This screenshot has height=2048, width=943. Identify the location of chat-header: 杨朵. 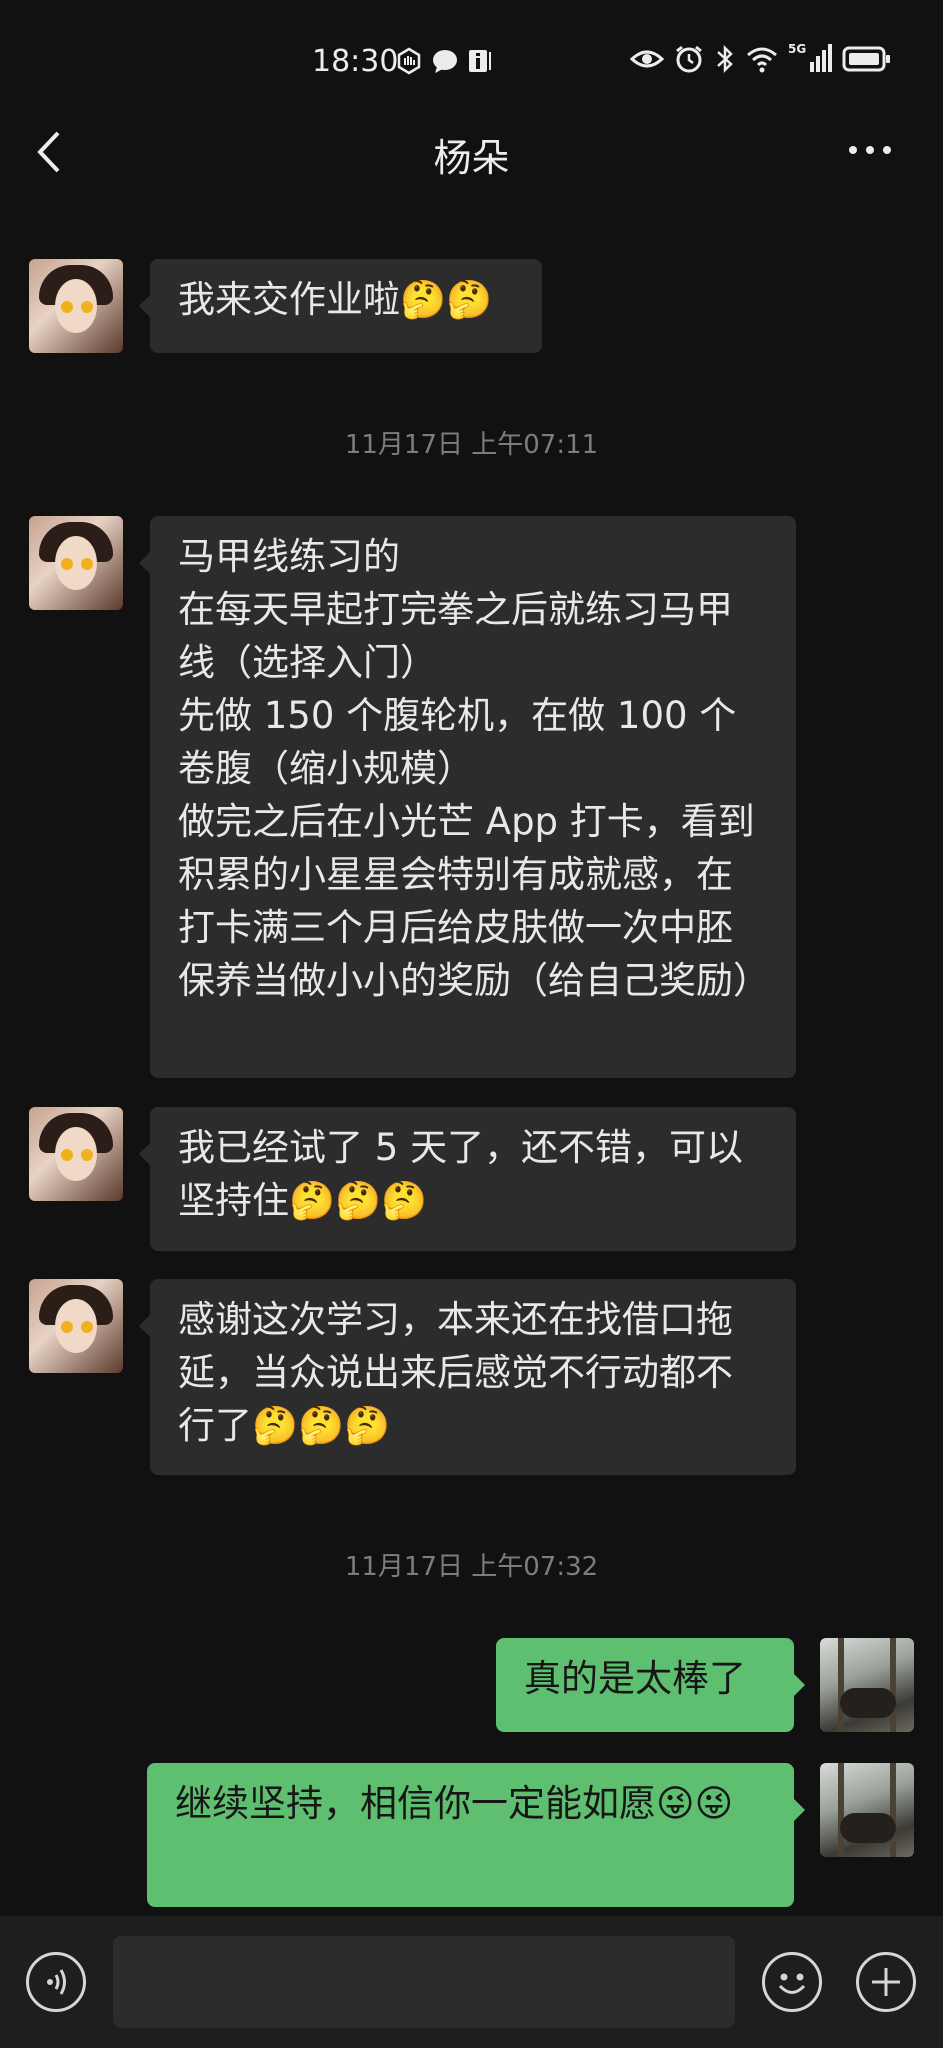
(471, 150).